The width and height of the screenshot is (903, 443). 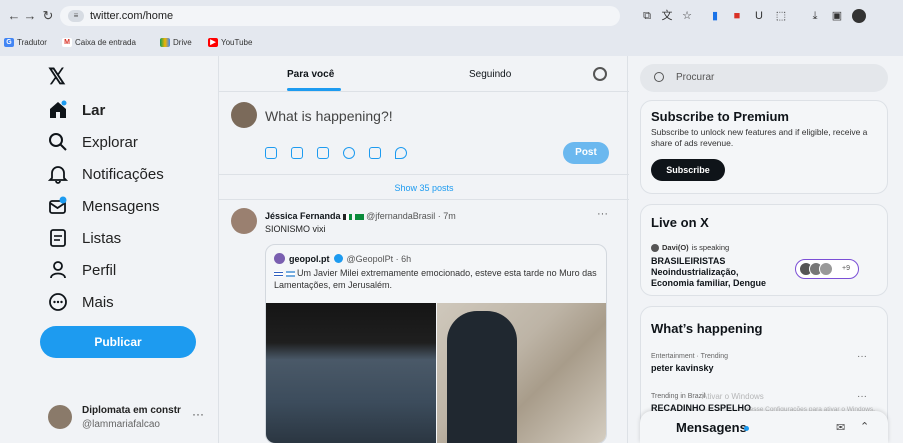 I want to click on location-icon, so click(x=401, y=153).